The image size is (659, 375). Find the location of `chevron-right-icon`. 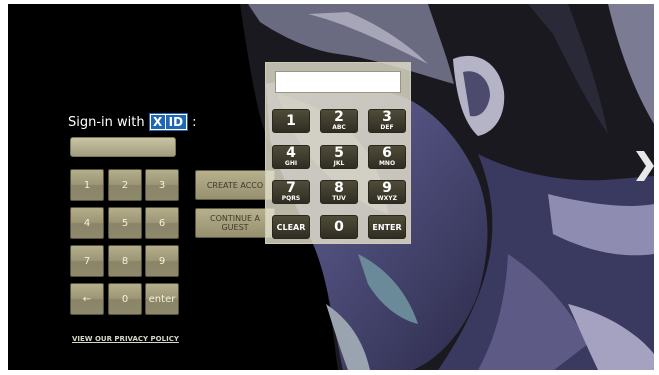

chevron-right-icon is located at coordinates (644, 166).